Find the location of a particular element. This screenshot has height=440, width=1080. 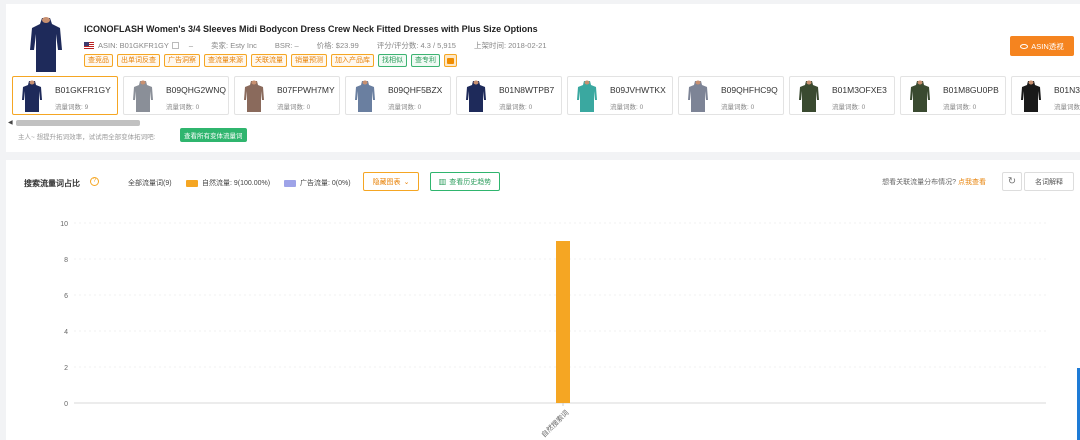

variant-card: B09QHFHC9Q 流量词数: 0 is located at coordinates (731, 95).